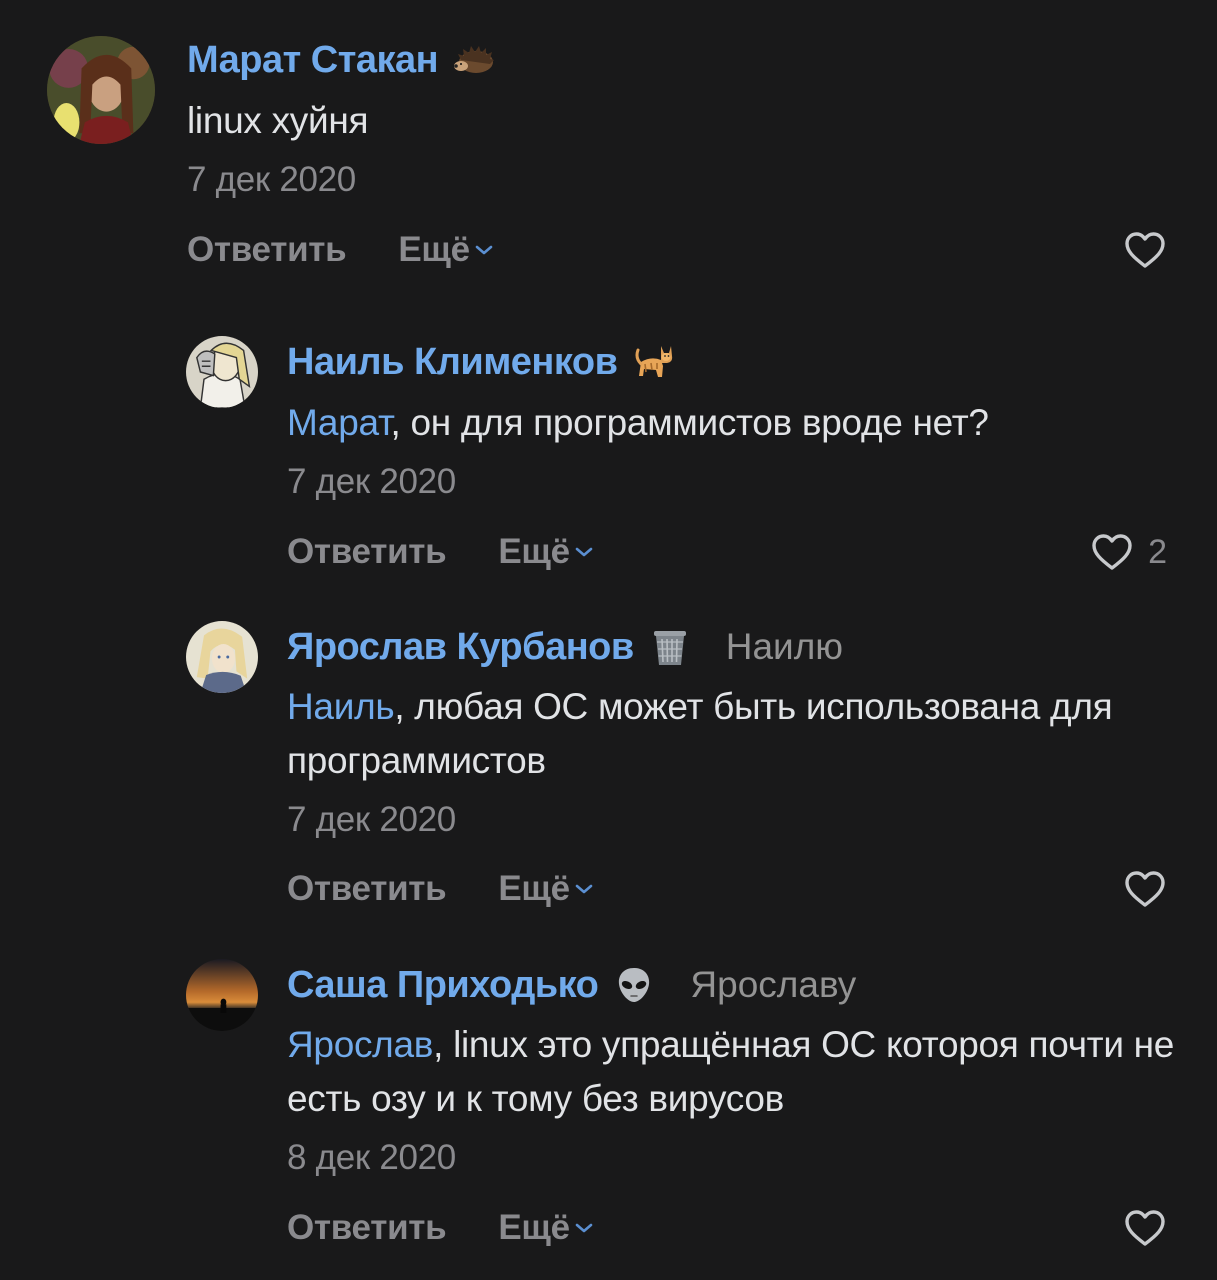  I want to click on comment-actions: Ответить Ещё, so click(440, 1228).